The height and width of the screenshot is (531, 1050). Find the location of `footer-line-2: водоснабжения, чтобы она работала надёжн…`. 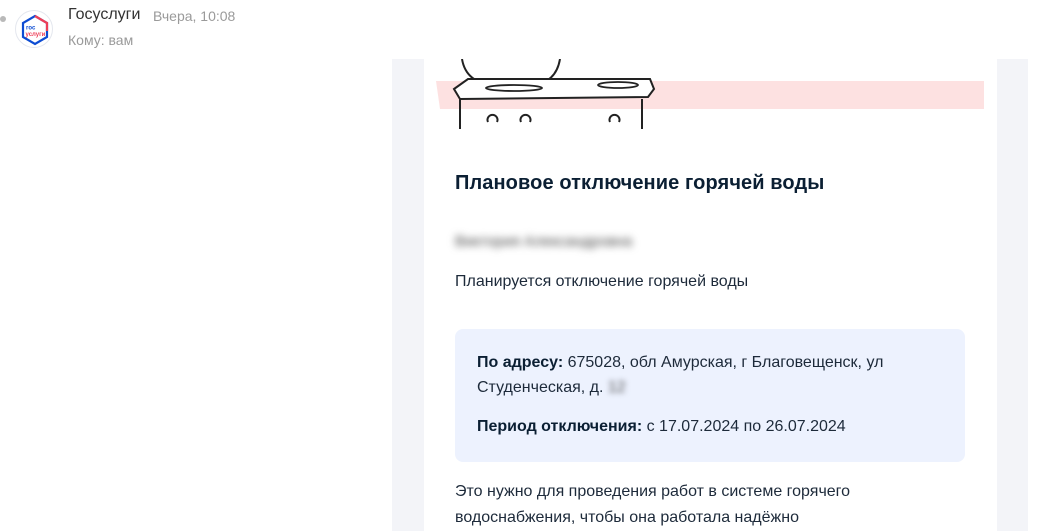

footer-line-2: водоснабжения, чтобы она работала надёжн… is located at coordinates (627, 517).